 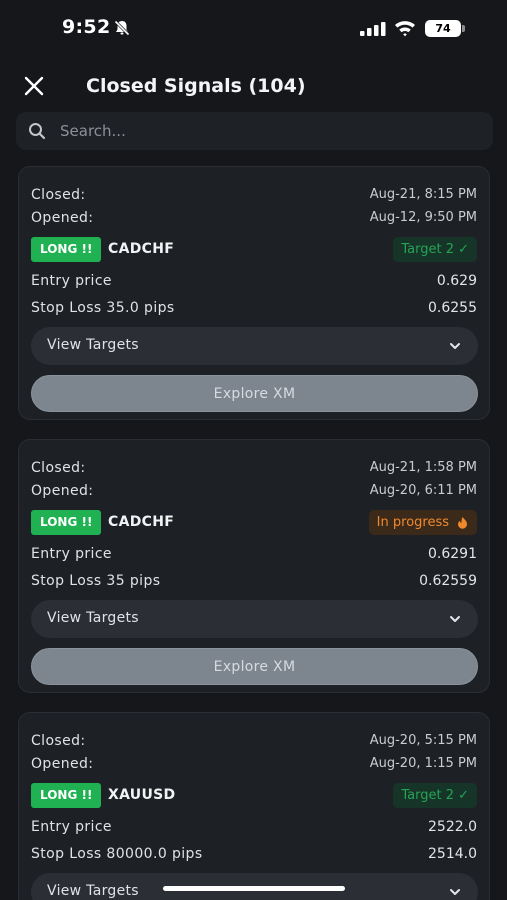 I want to click on closed-time: Aug-21, 8:15 PM, so click(x=423, y=194).